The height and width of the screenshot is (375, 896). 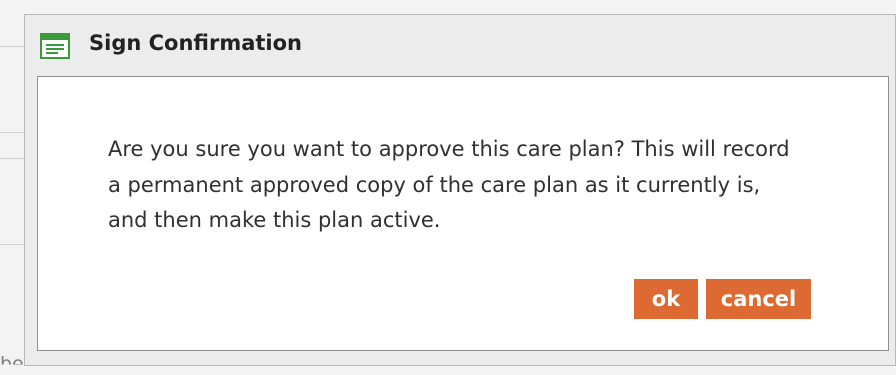 I want to click on cancel-button: cancel, so click(x=758, y=299).